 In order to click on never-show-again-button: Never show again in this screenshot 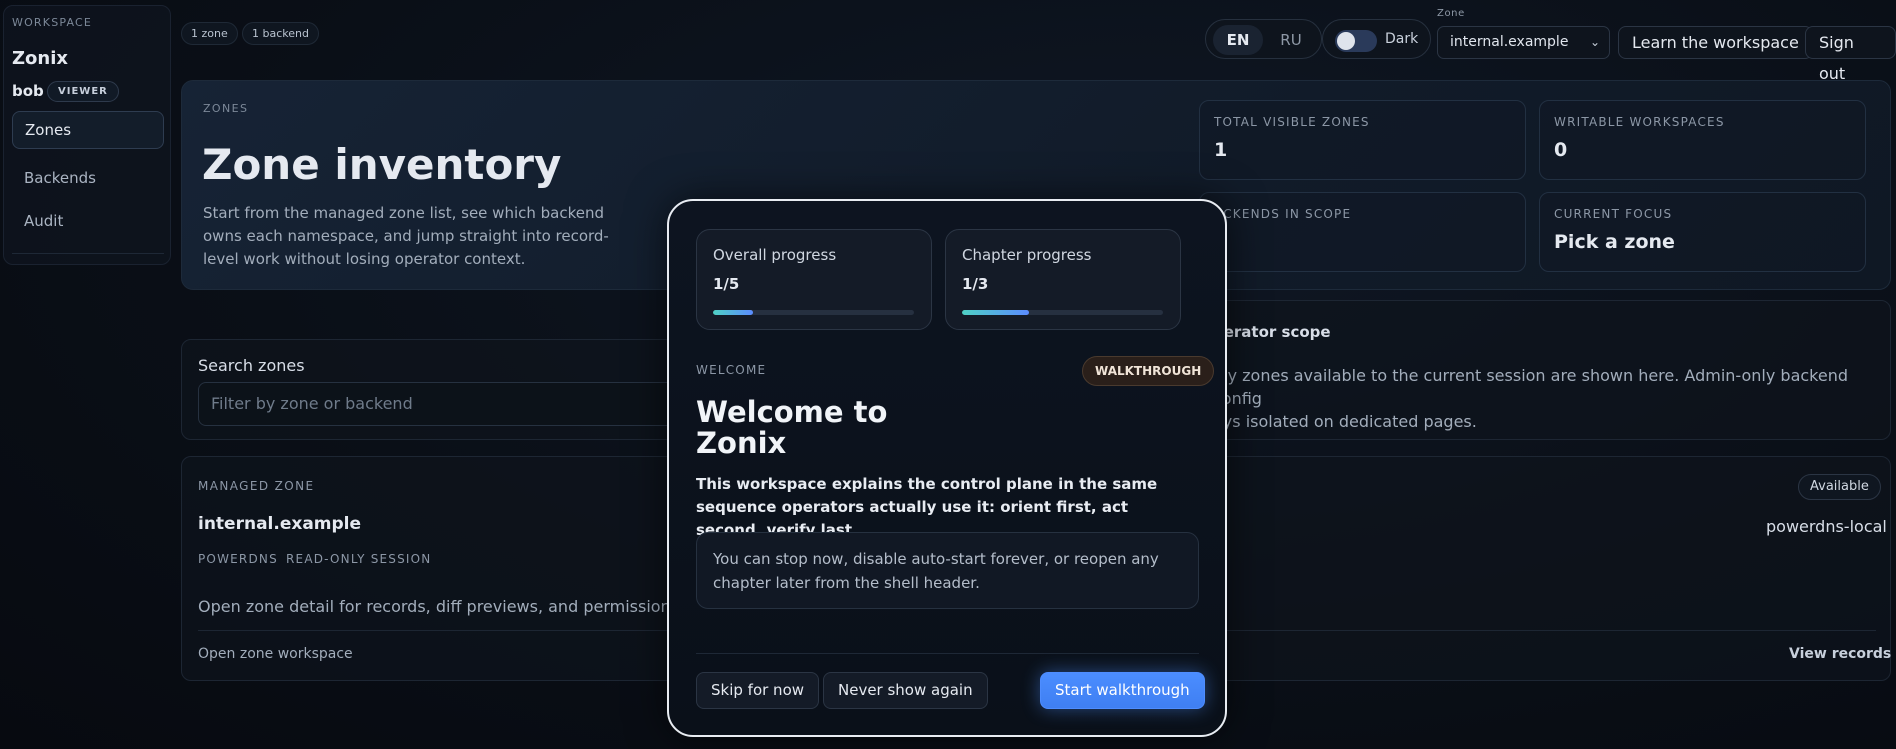, I will do `click(905, 690)`.